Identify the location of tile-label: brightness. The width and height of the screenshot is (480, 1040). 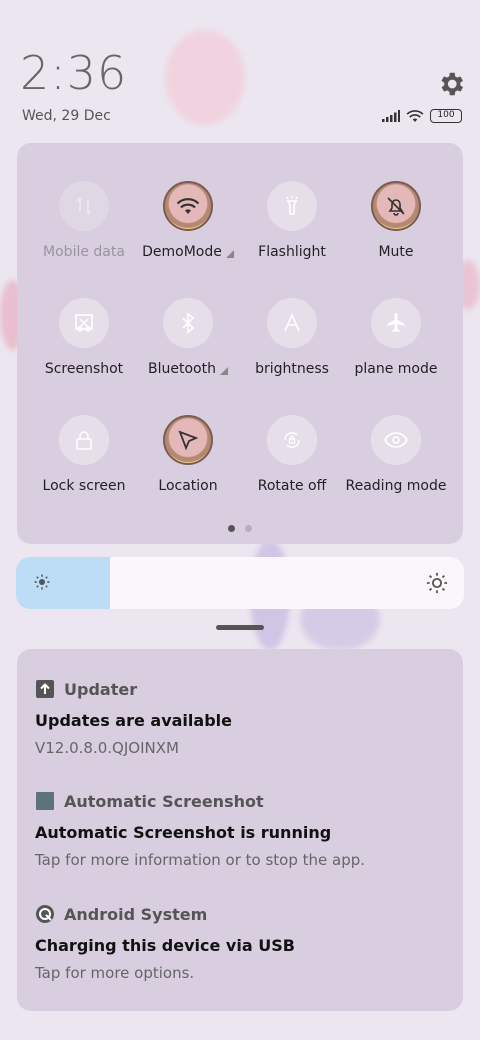
(292, 369).